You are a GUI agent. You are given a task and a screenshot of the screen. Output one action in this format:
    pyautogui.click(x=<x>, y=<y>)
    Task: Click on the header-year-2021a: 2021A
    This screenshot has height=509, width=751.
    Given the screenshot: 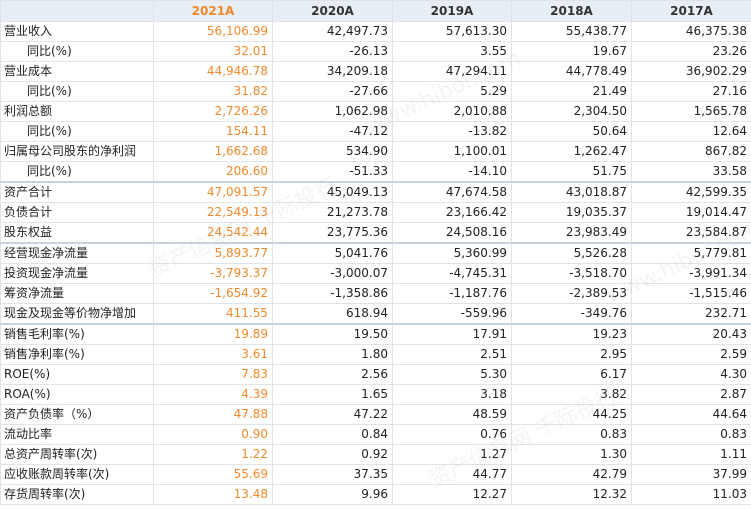 What is the action you would take?
    pyautogui.click(x=213, y=11)
    